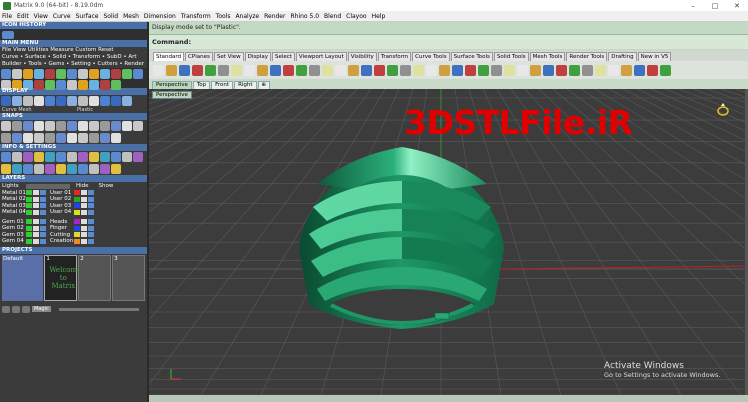 The image size is (748, 402). What do you see at coordinates (362, 56) in the screenshot?
I see `toolbar-tab-visibility: Visibility` at bounding box center [362, 56].